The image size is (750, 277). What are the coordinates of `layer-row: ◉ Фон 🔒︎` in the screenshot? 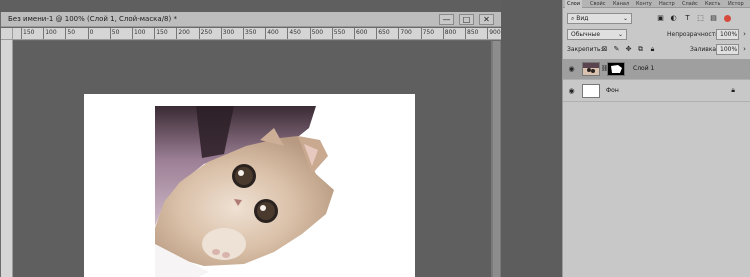 It's located at (656, 91).